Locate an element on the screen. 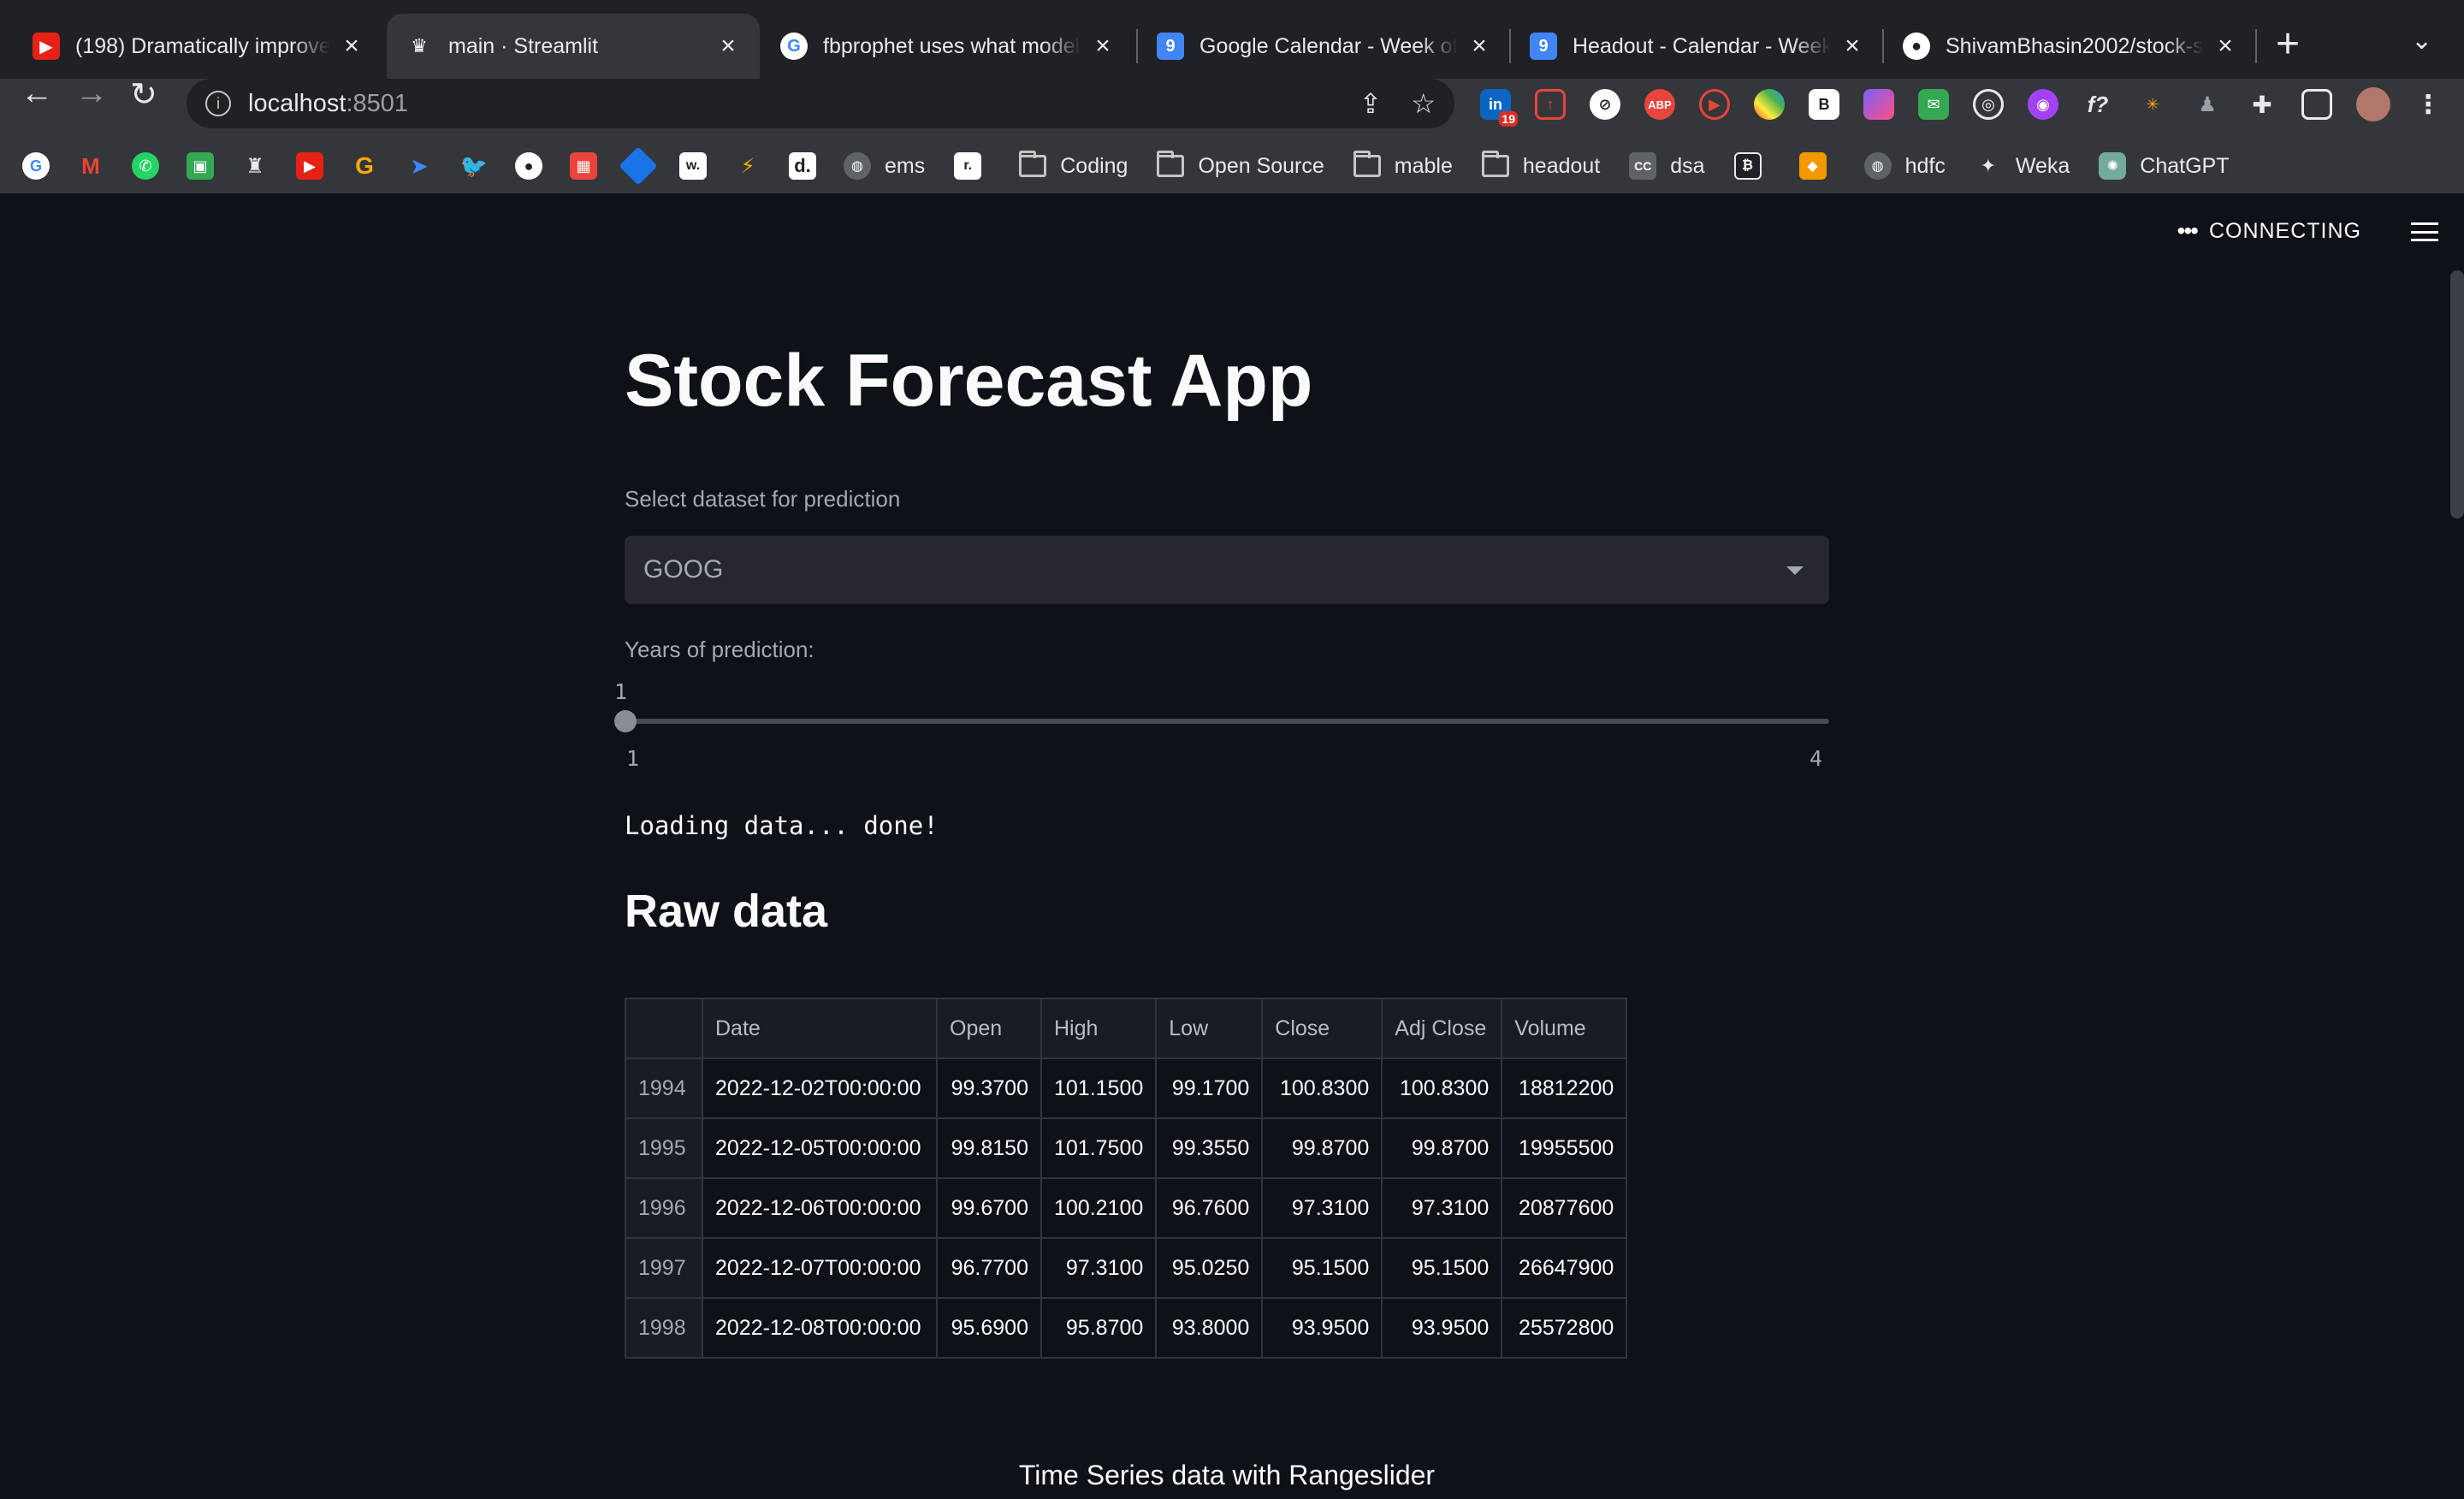  dataset-select: GOOG is located at coordinates (1227, 570).